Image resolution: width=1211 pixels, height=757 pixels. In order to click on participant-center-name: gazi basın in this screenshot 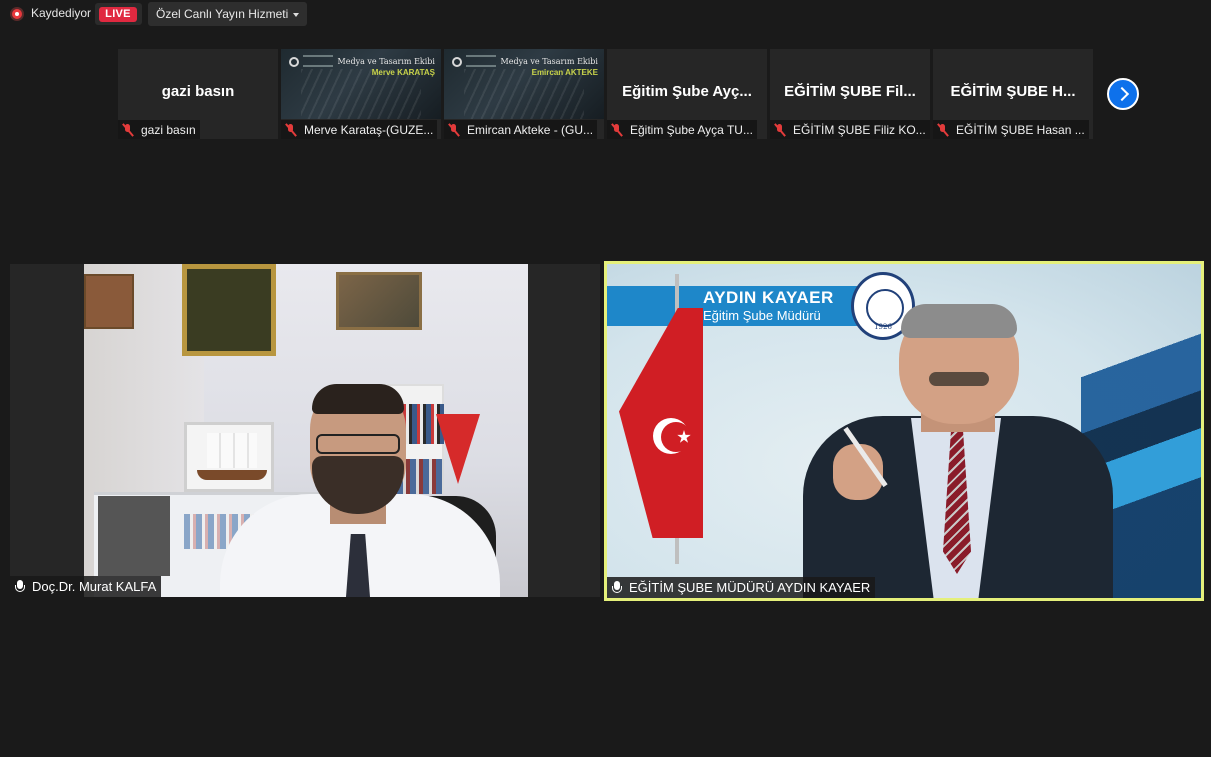, I will do `click(198, 91)`.